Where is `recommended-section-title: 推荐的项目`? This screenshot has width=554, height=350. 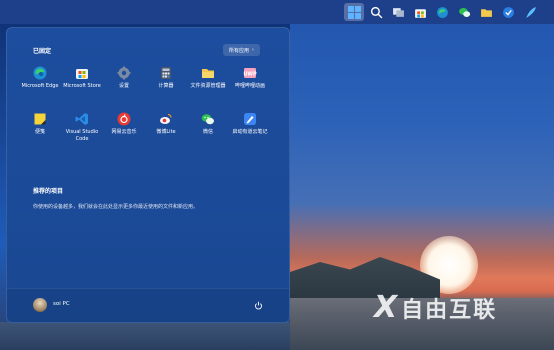
recommended-section-title: 推荐的项目 is located at coordinates (48, 191).